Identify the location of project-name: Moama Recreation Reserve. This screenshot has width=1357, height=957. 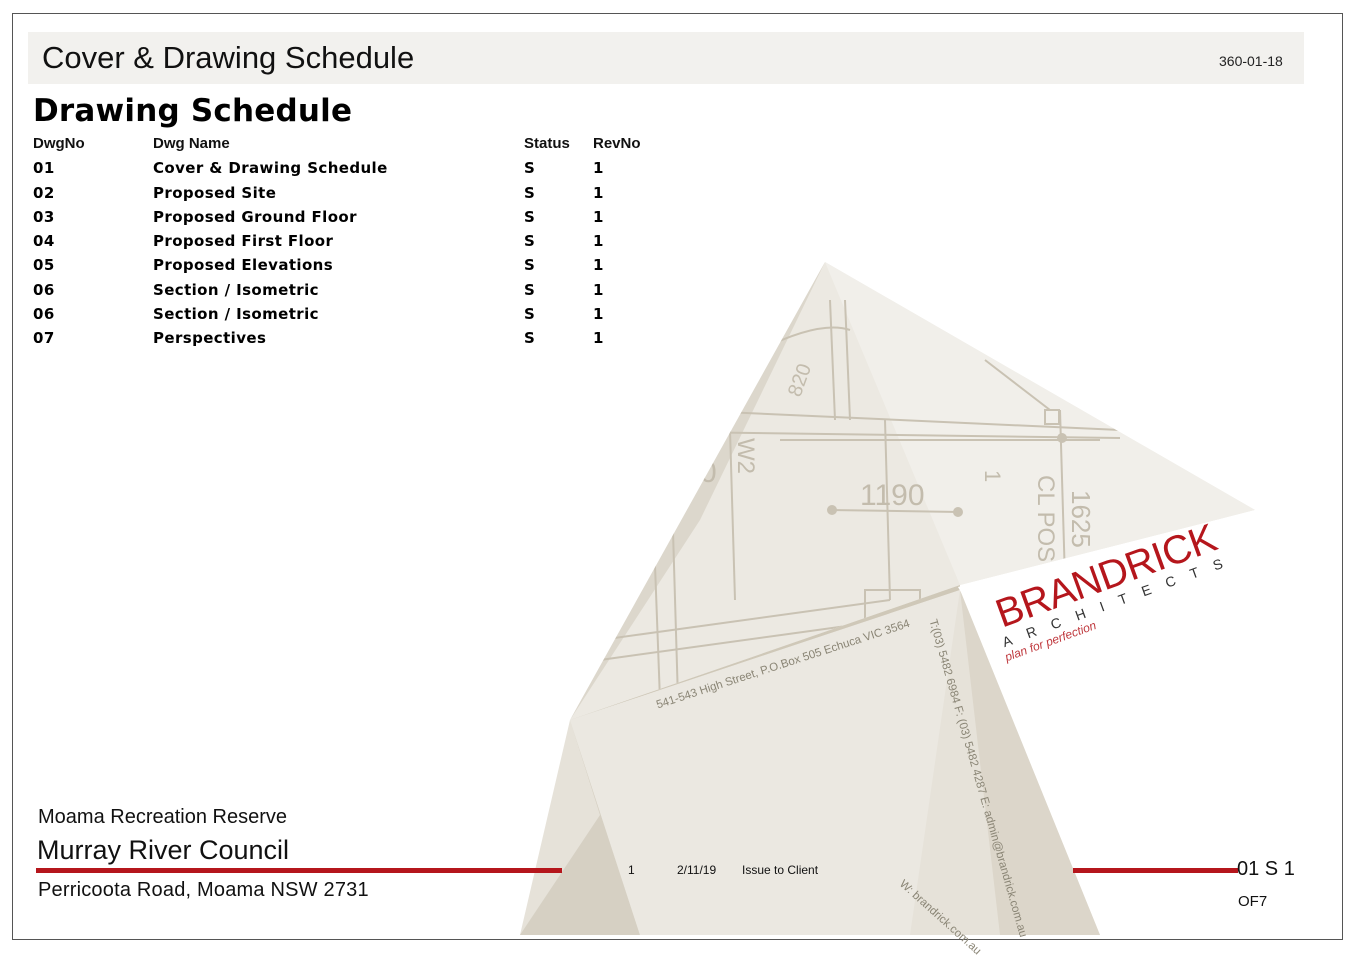
(162, 817).